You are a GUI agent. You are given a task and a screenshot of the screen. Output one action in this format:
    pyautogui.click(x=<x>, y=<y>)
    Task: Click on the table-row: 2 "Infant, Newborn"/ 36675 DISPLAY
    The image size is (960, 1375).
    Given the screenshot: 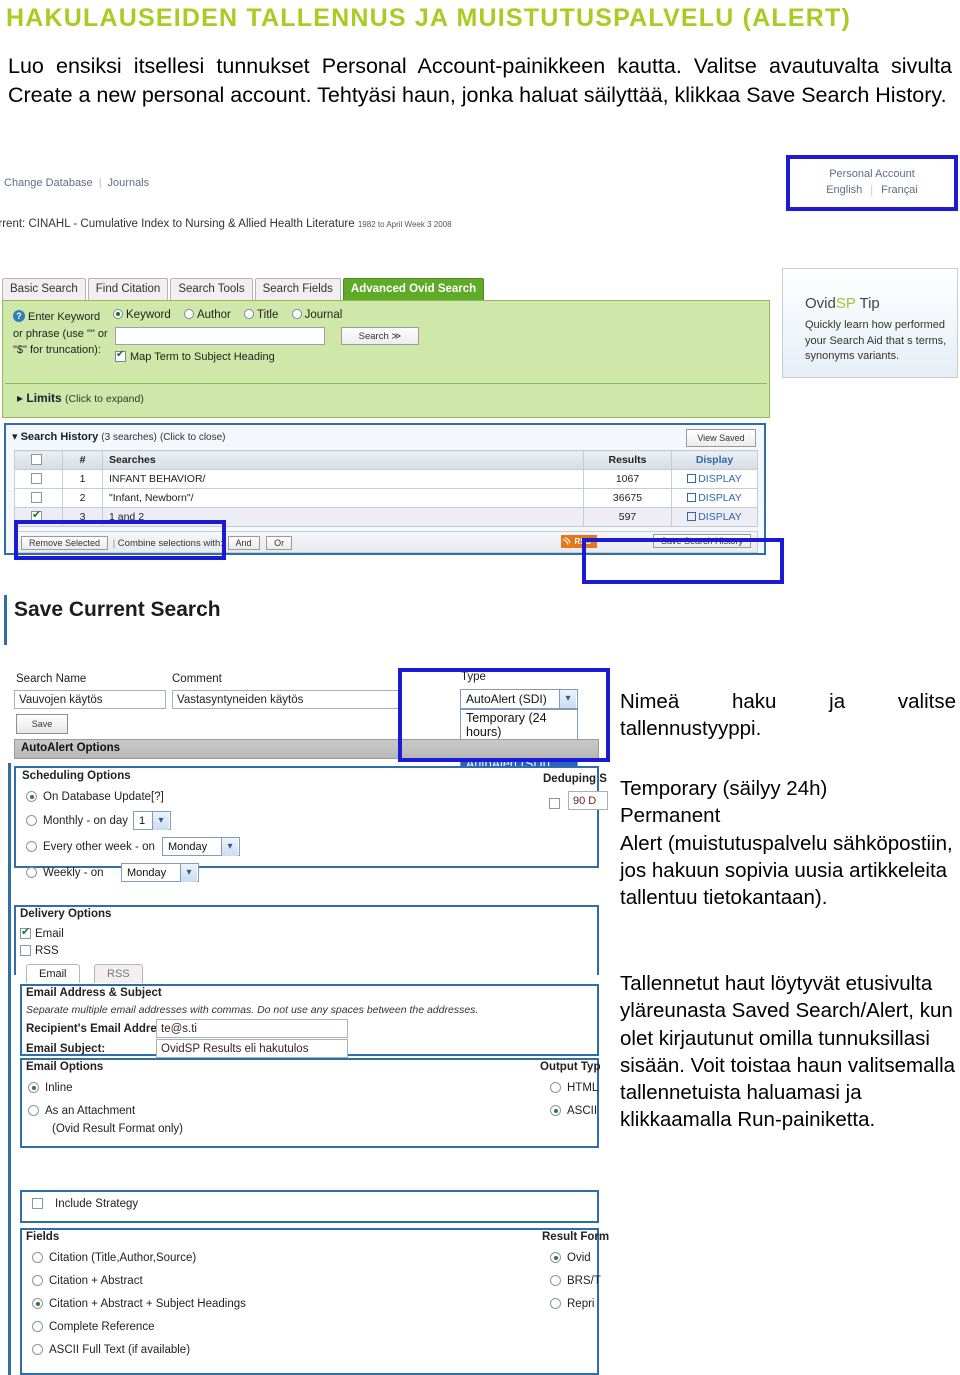 What is the action you would take?
    pyautogui.click(x=386, y=498)
    